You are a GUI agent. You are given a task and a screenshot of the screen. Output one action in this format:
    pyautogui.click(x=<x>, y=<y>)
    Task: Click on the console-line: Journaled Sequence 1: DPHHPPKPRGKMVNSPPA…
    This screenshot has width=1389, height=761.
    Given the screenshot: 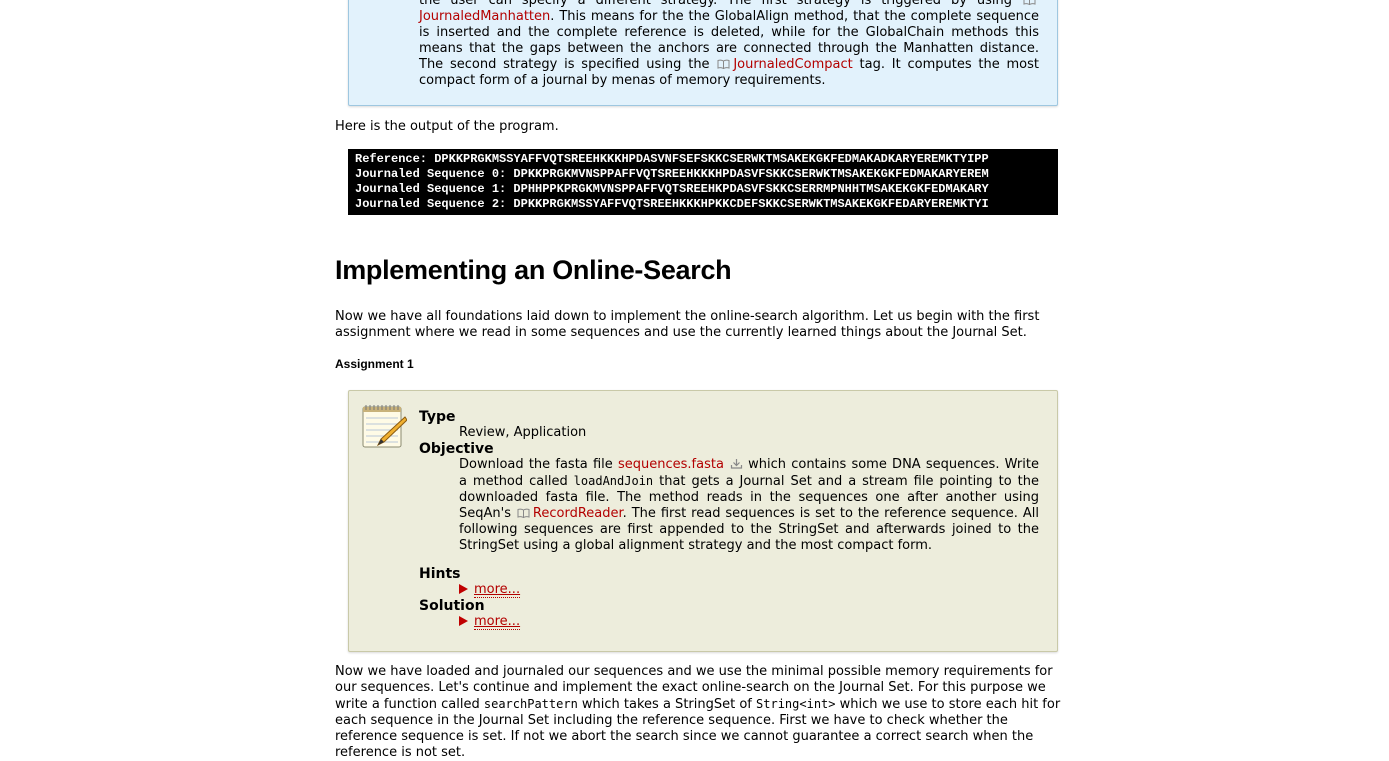 What is the action you would take?
    pyautogui.click(x=672, y=189)
    